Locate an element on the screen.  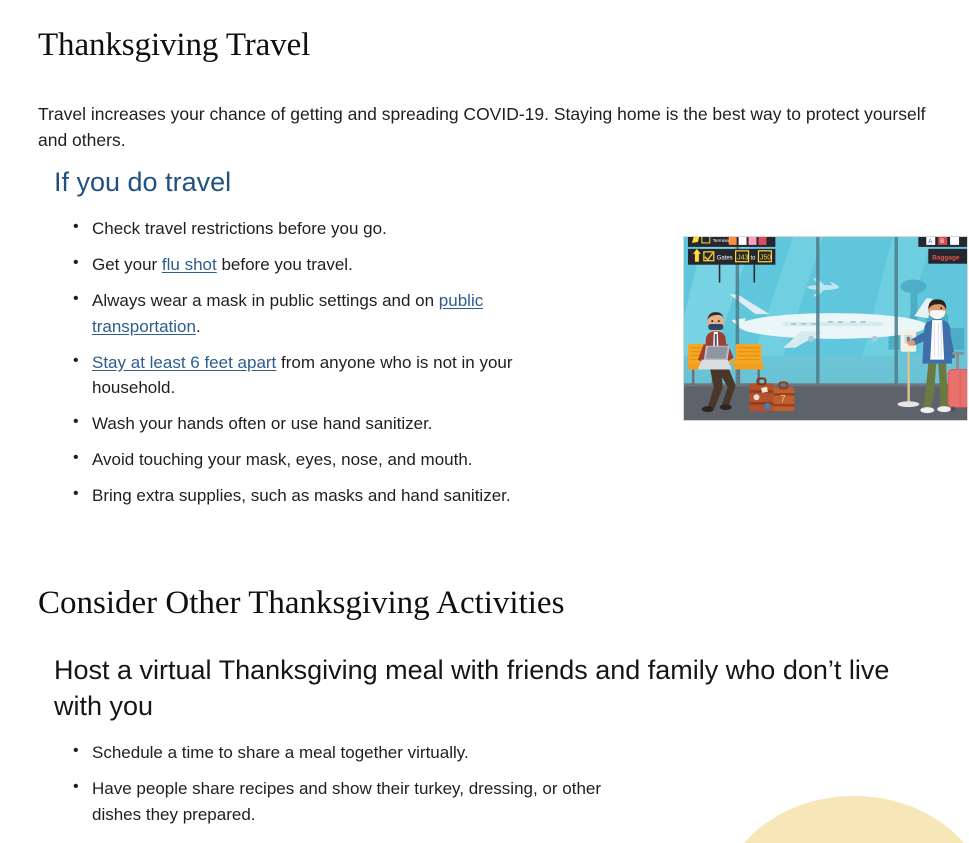
page-title: Thanksgiving Travel is located at coordinates (174, 45).